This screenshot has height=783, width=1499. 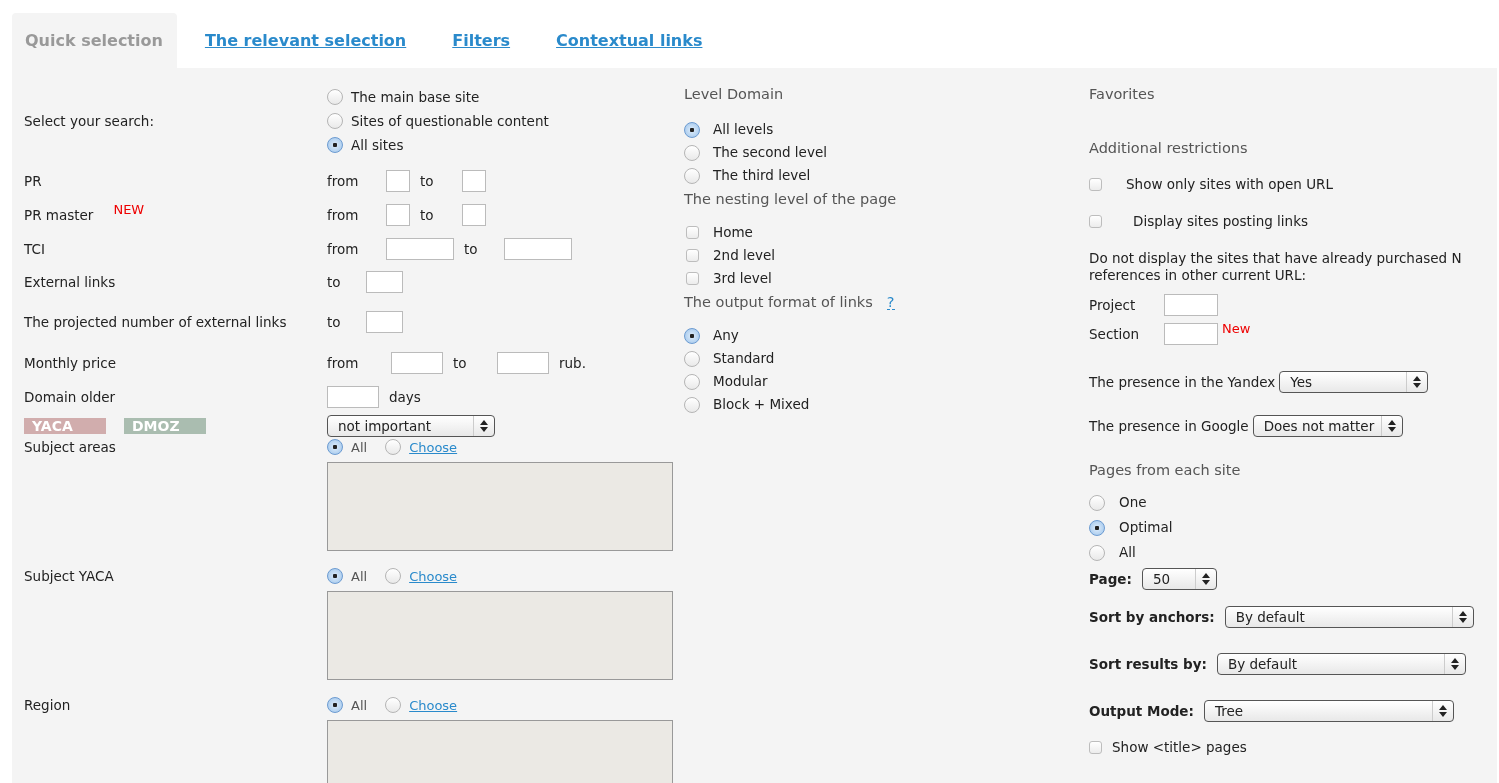 I want to click on option-label: Home, so click(x=733, y=232).